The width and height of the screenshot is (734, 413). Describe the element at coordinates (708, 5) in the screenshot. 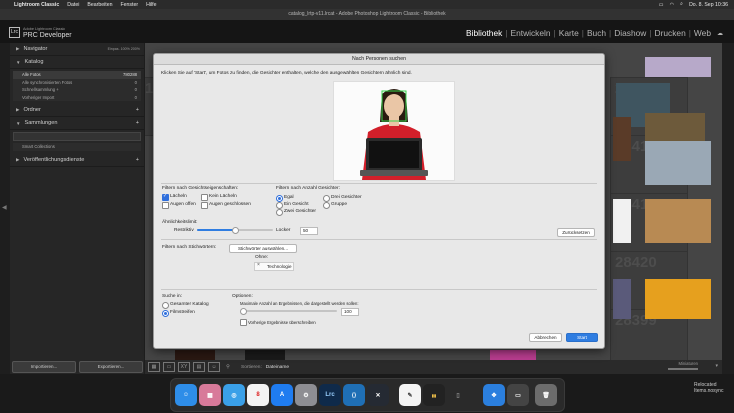

I see `clock: Do. 8. Sep 10:36` at that location.